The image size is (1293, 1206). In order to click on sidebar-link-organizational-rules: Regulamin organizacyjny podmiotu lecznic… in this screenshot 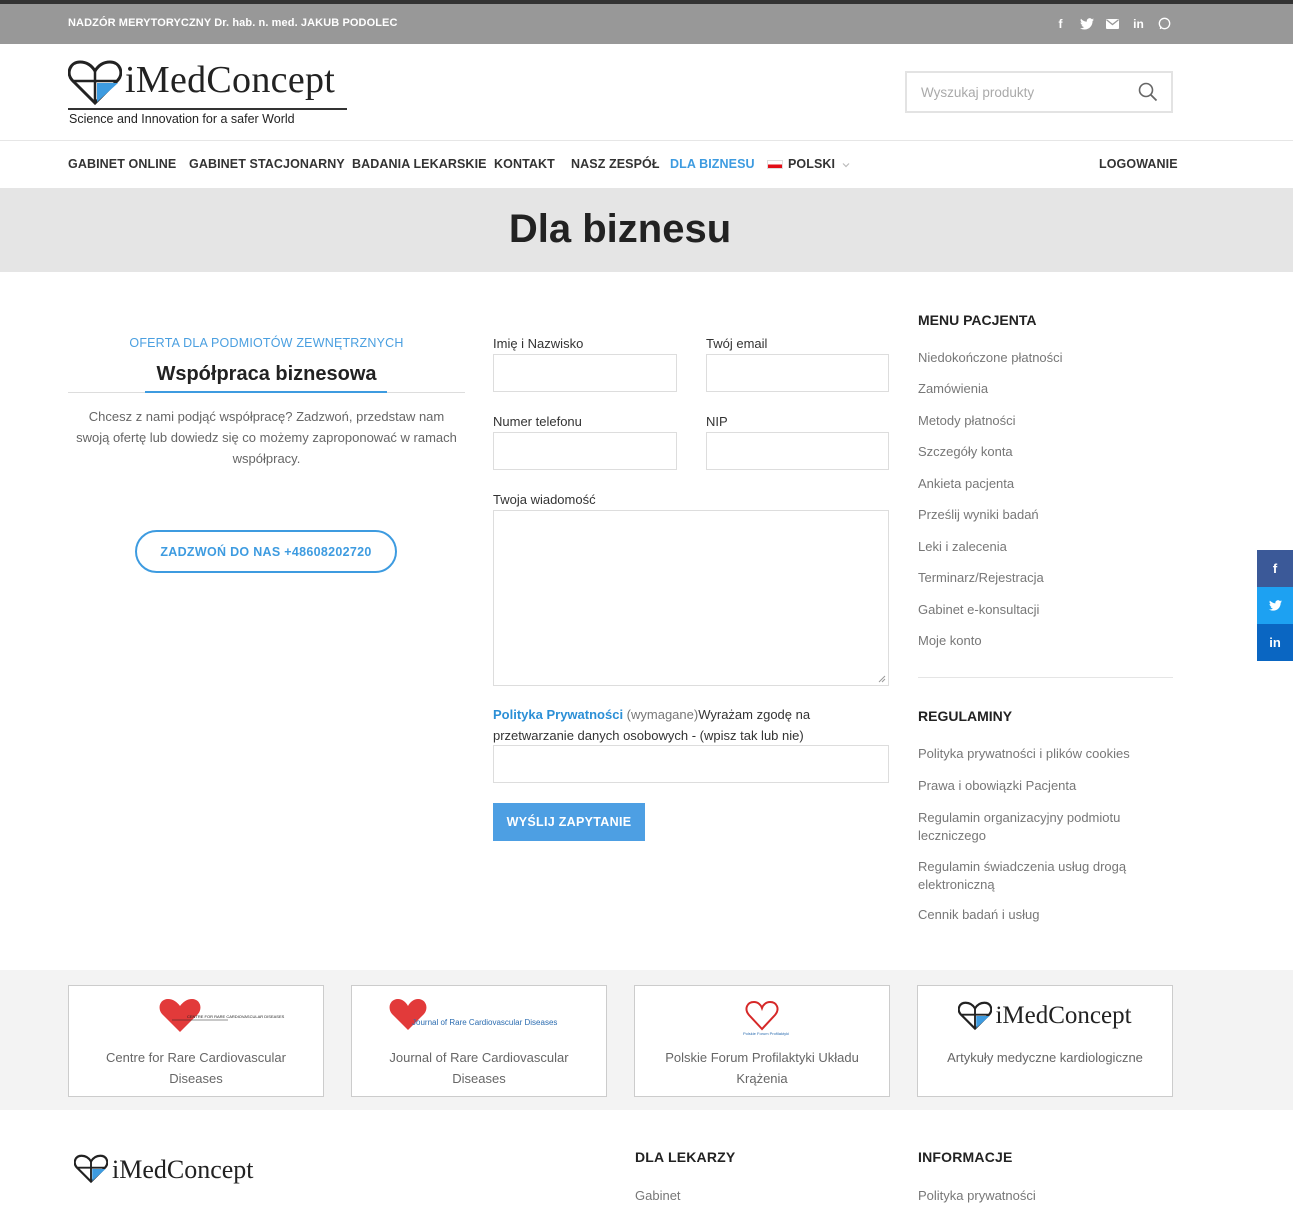, I will do `click(1025, 827)`.